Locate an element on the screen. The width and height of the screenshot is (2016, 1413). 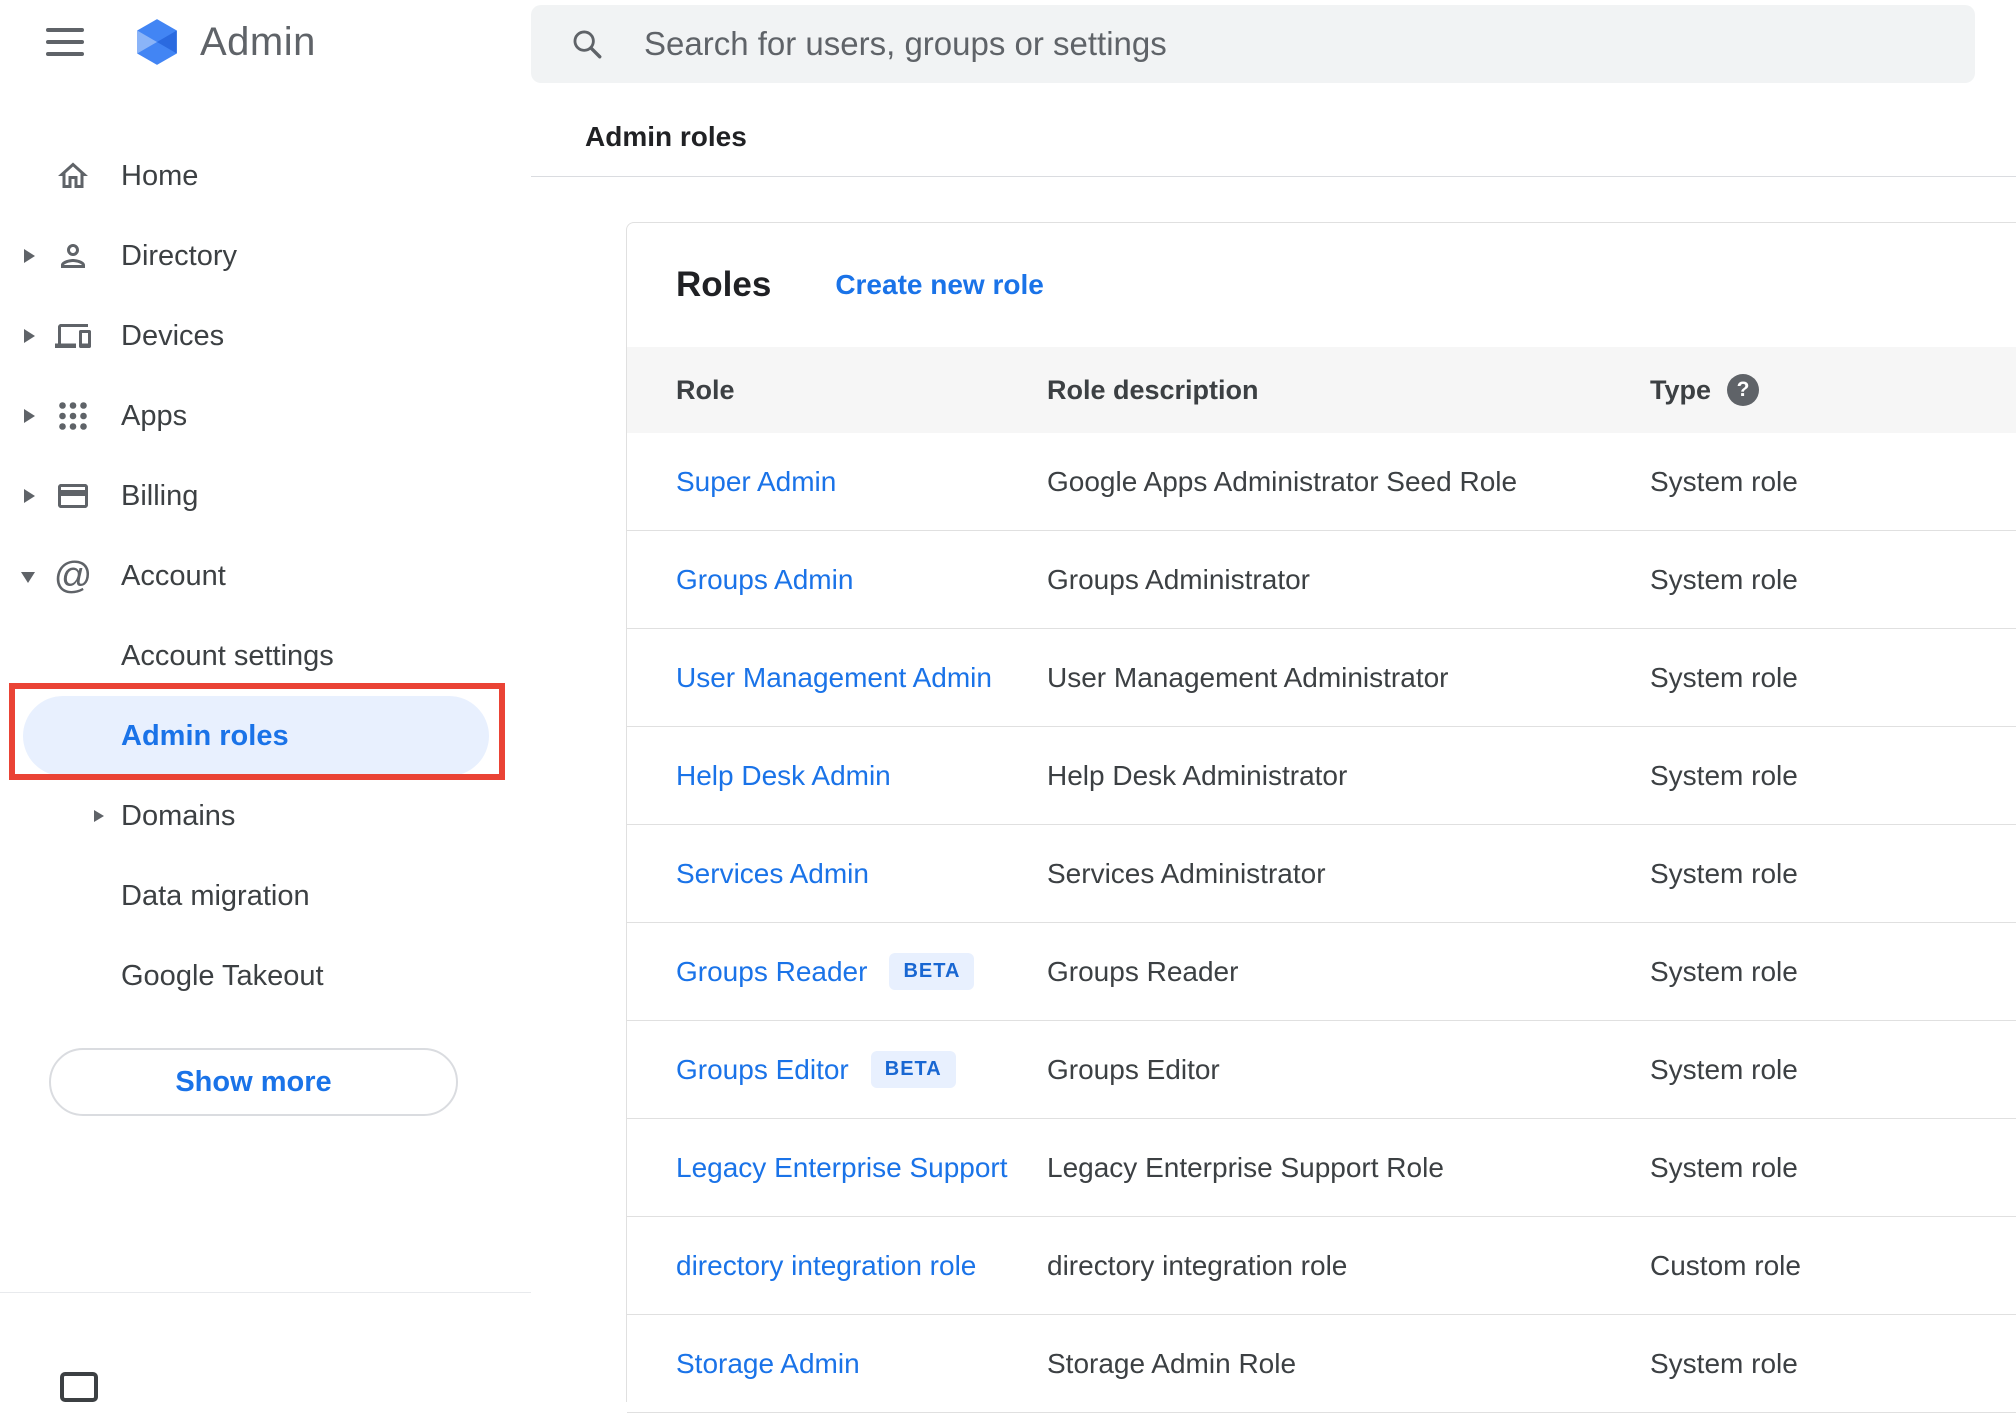
role-link: Legacy Enterprise Support is located at coordinates (842, 1168).